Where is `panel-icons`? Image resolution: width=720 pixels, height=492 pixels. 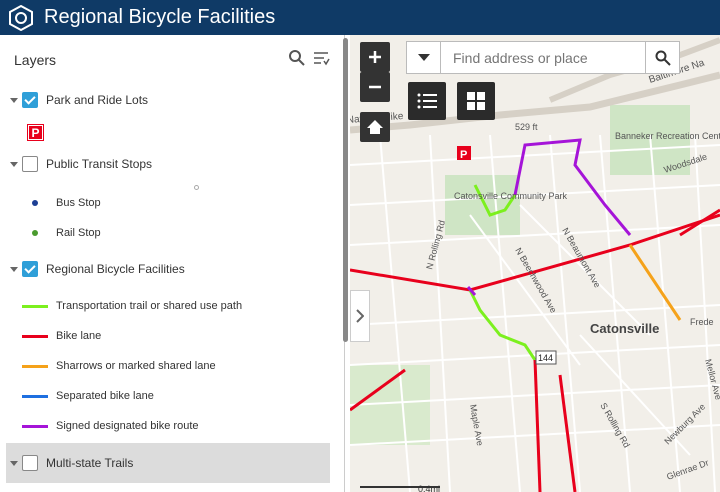 panel-icons is located at coordinates (309, 58).